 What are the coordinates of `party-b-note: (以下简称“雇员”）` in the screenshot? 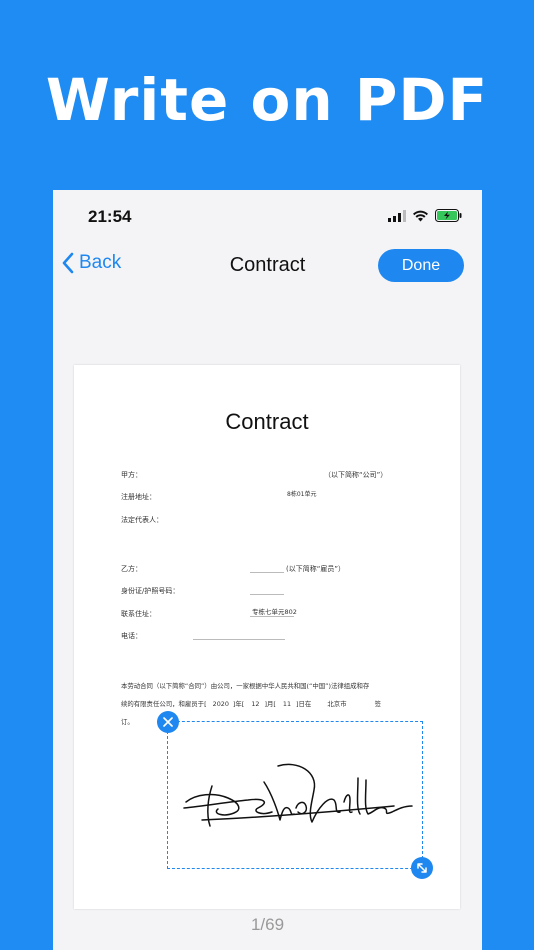 It's located at (315, 569).